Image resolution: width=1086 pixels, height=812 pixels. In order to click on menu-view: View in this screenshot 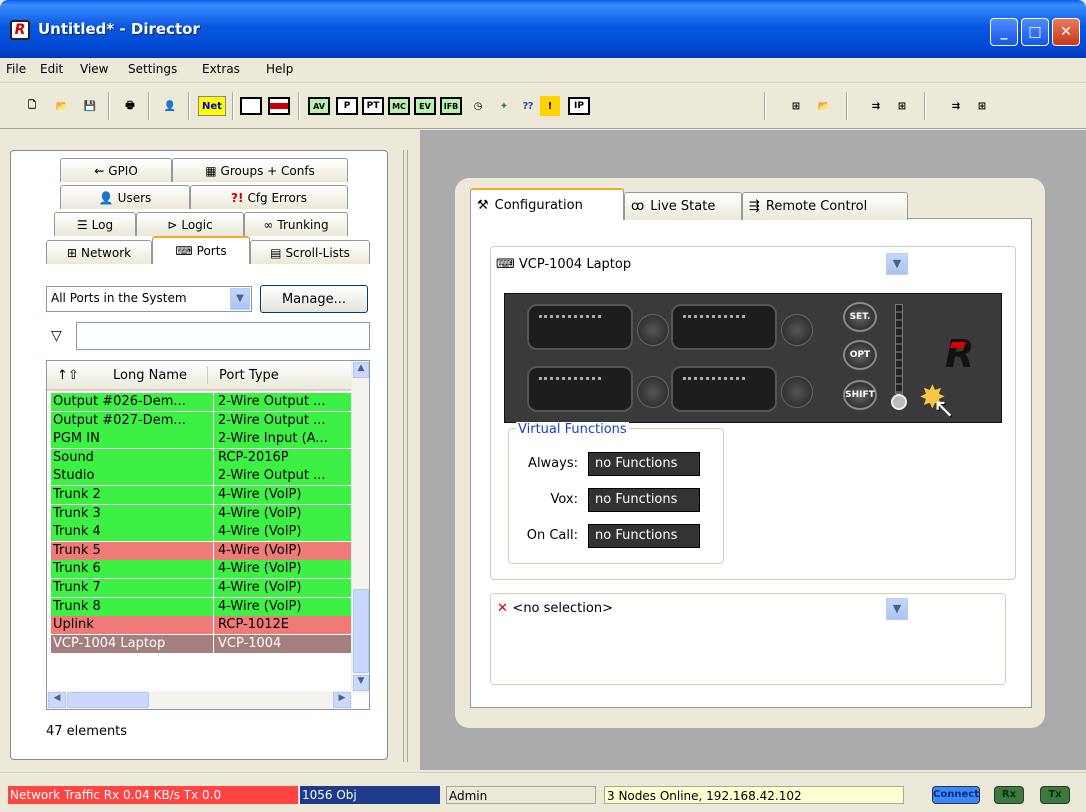, I will do `click(94, 69)`.